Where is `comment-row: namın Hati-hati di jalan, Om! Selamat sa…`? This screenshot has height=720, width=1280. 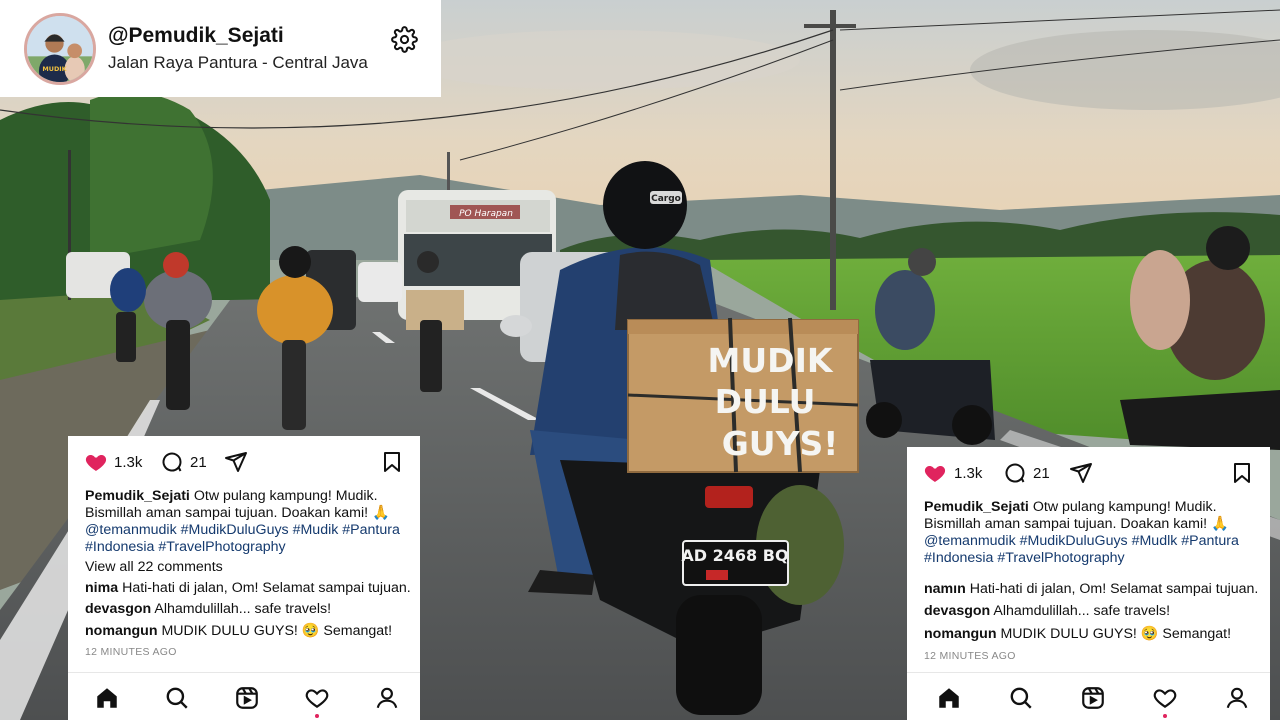 comment-row: namın Hati-hati di jalan, Om! Selamat sa… is located at coordinates (1091, 589).